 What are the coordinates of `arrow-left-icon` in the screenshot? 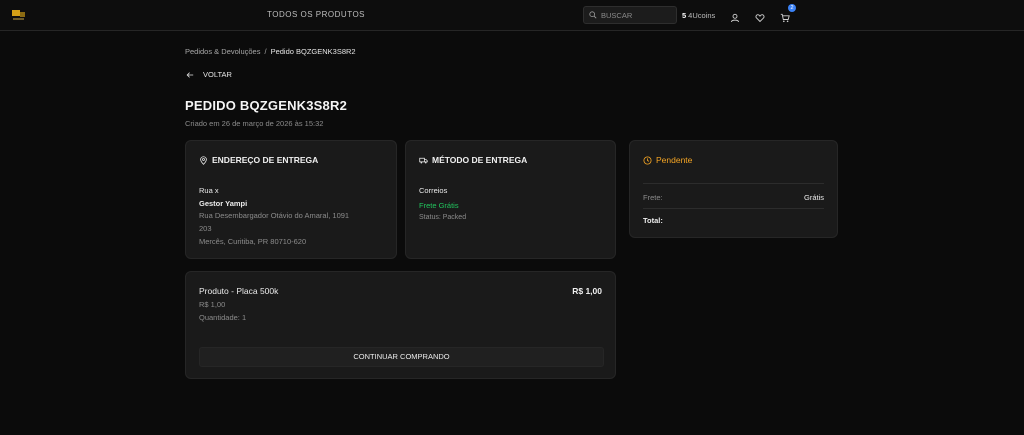 It's located at (190, 74).